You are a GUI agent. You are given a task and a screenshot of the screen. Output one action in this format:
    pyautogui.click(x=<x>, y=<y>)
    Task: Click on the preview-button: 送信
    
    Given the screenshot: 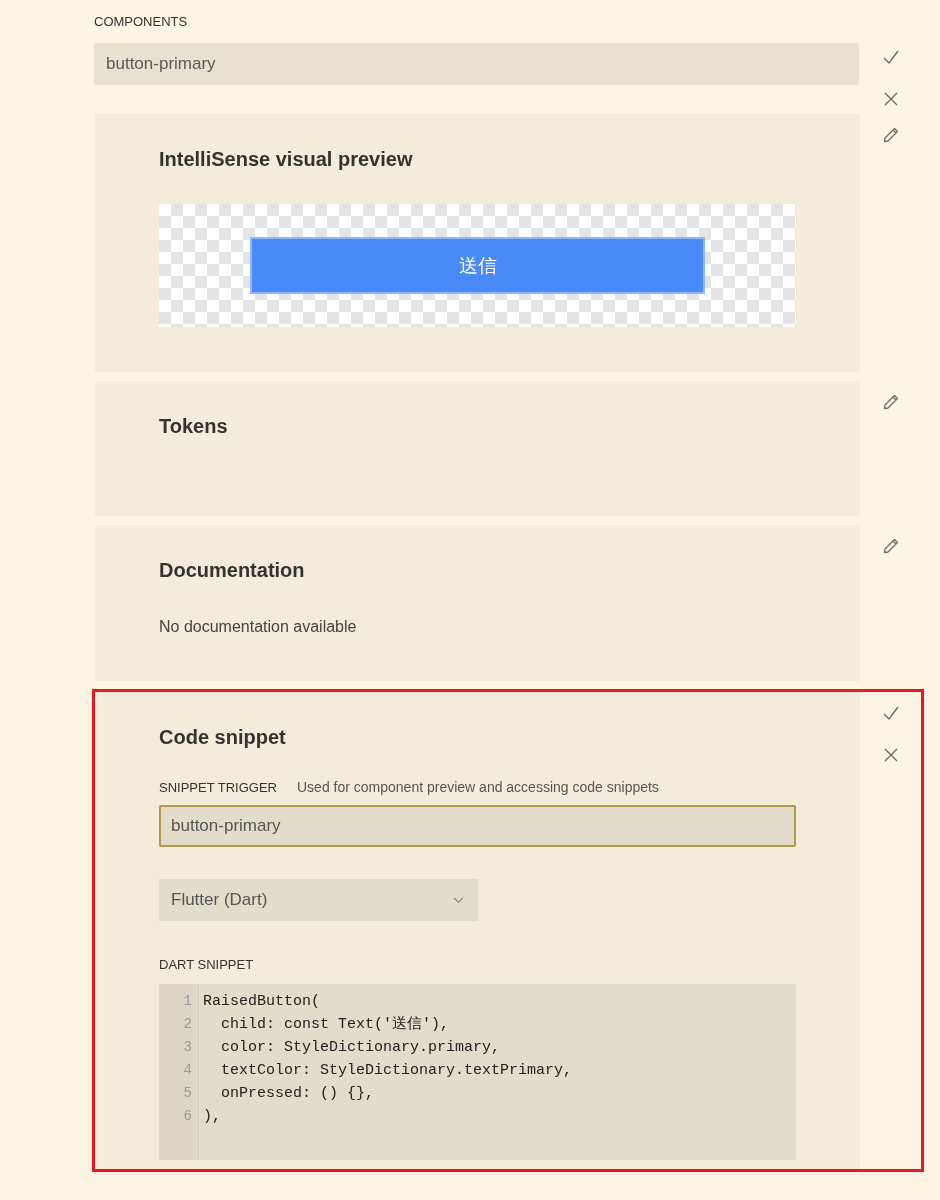 What is the action you would take?
    pyautogui.click(x=477, y=265)
    